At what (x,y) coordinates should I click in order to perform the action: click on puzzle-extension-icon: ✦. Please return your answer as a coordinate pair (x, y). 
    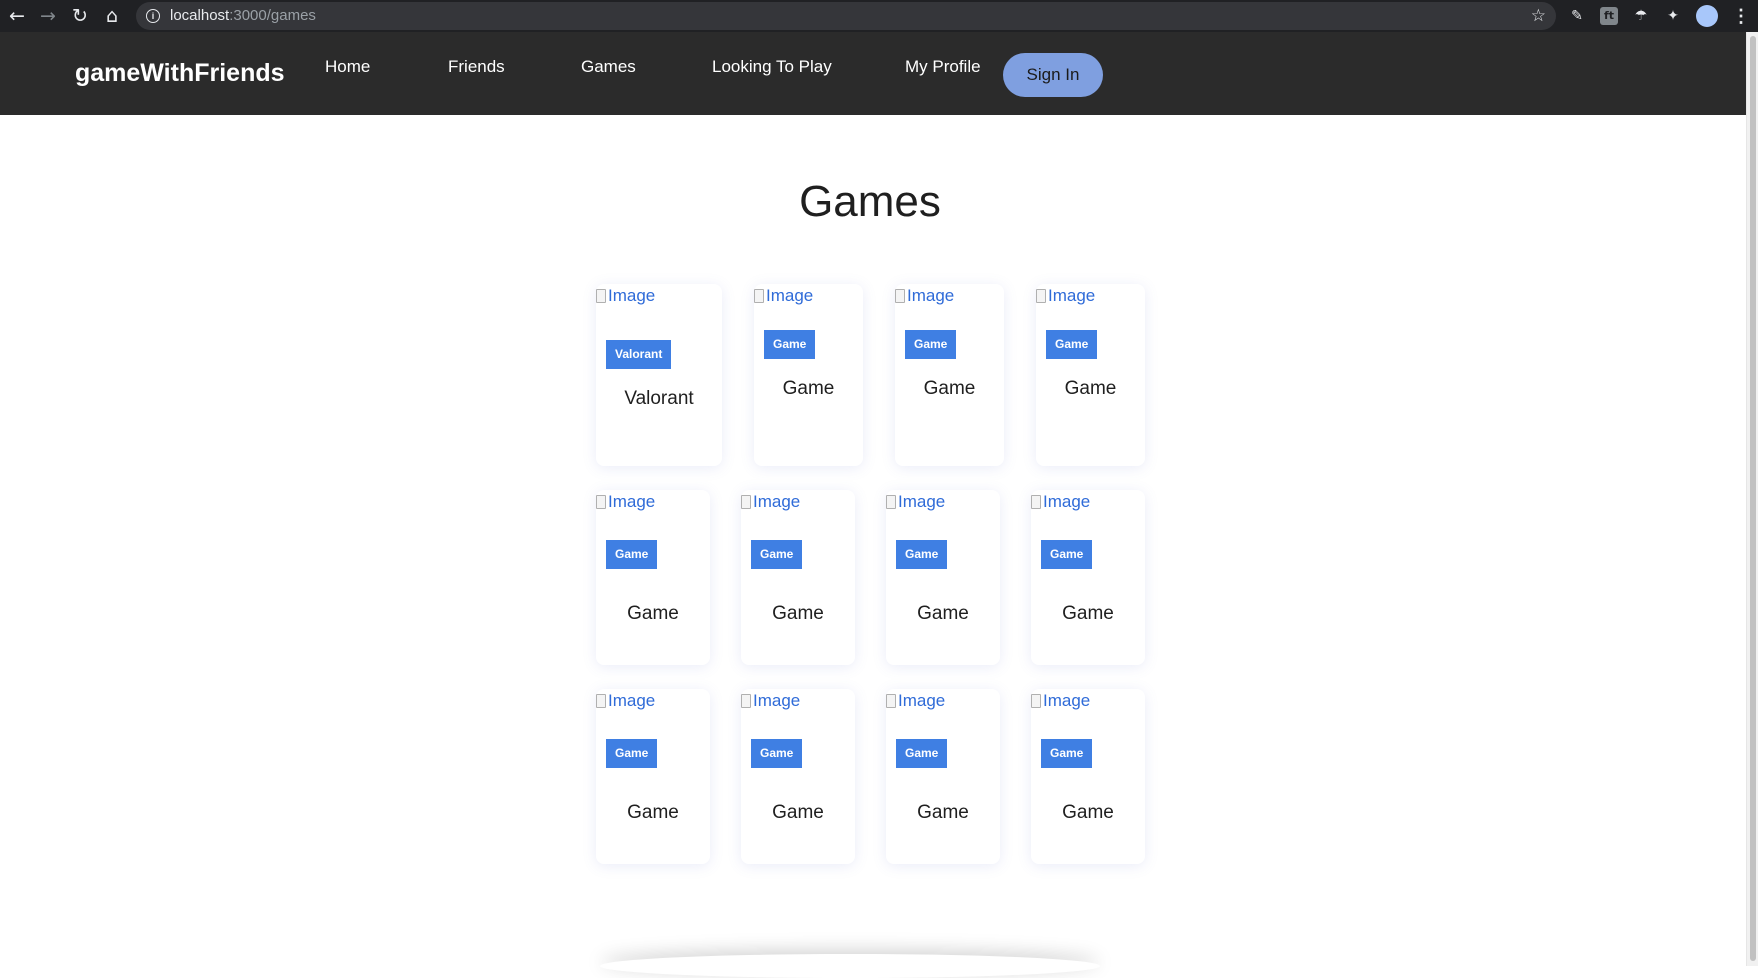
    Looking at the image, I should click on (1673, 16).